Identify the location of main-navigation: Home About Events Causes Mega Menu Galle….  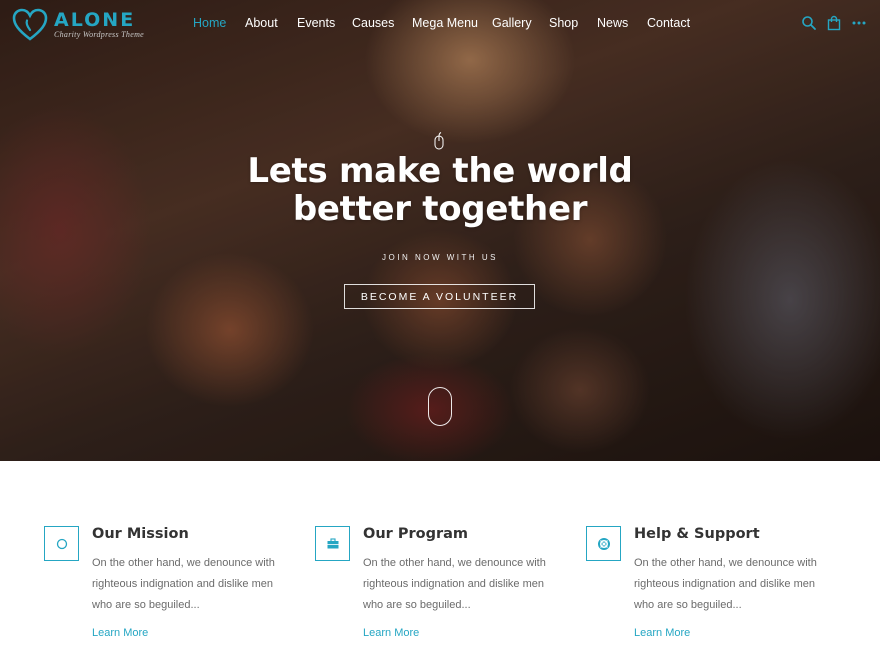
(440, 24).